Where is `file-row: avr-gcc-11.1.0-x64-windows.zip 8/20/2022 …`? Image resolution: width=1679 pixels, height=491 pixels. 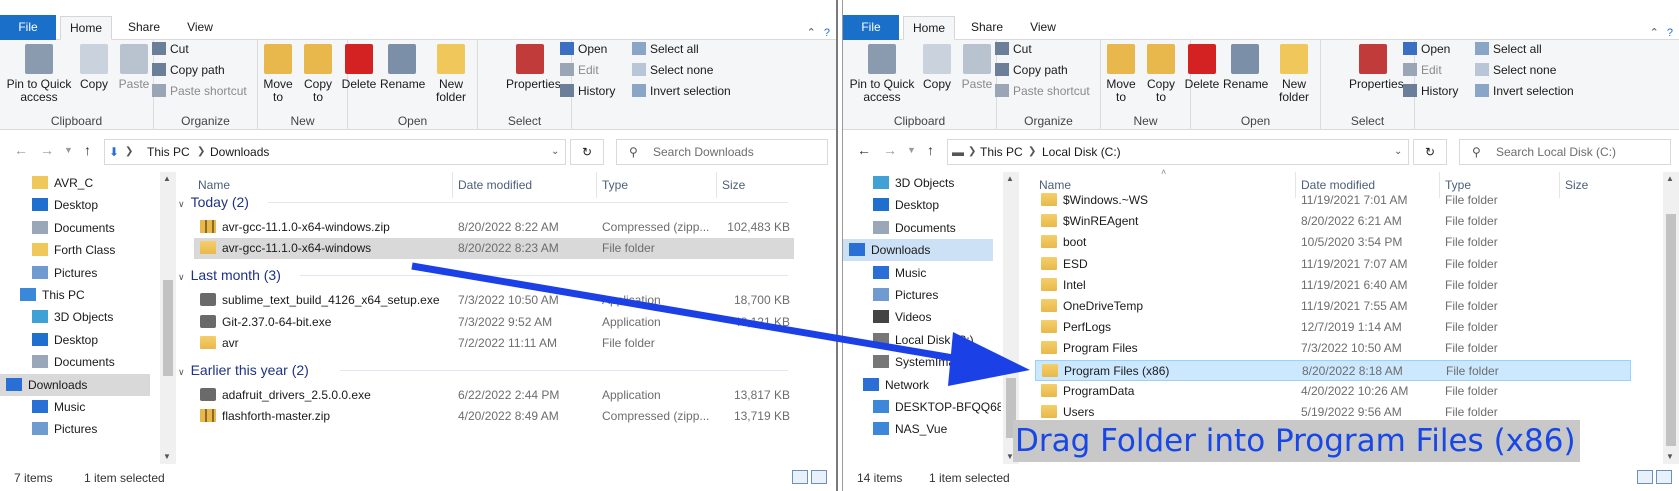
file-row: avr-gcc-11.1.0-x64-windows.zip 8/20/2022 … is located at coordinates (494, 227).